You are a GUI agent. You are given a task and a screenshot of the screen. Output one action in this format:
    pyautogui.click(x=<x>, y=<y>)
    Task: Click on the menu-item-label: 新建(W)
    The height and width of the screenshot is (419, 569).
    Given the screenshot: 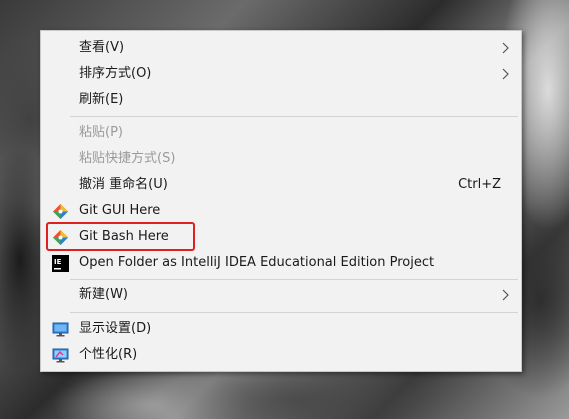 What is the action you would take?
    pyautogui.click(x=103, y=294)
    